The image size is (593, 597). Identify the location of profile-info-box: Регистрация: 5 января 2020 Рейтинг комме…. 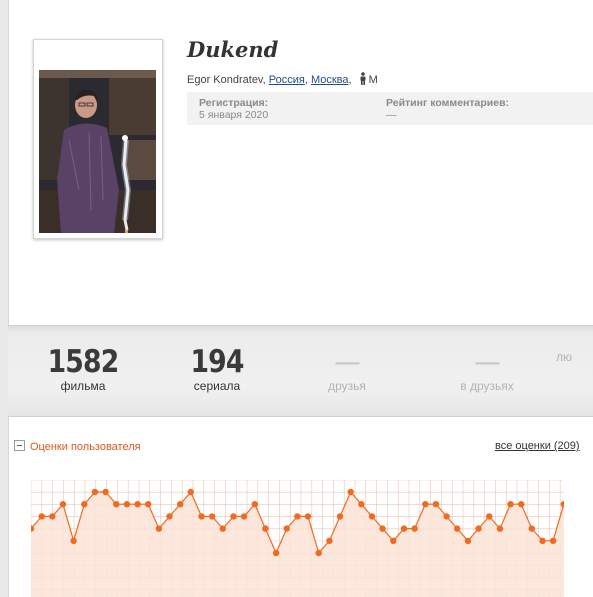
(390, 108).